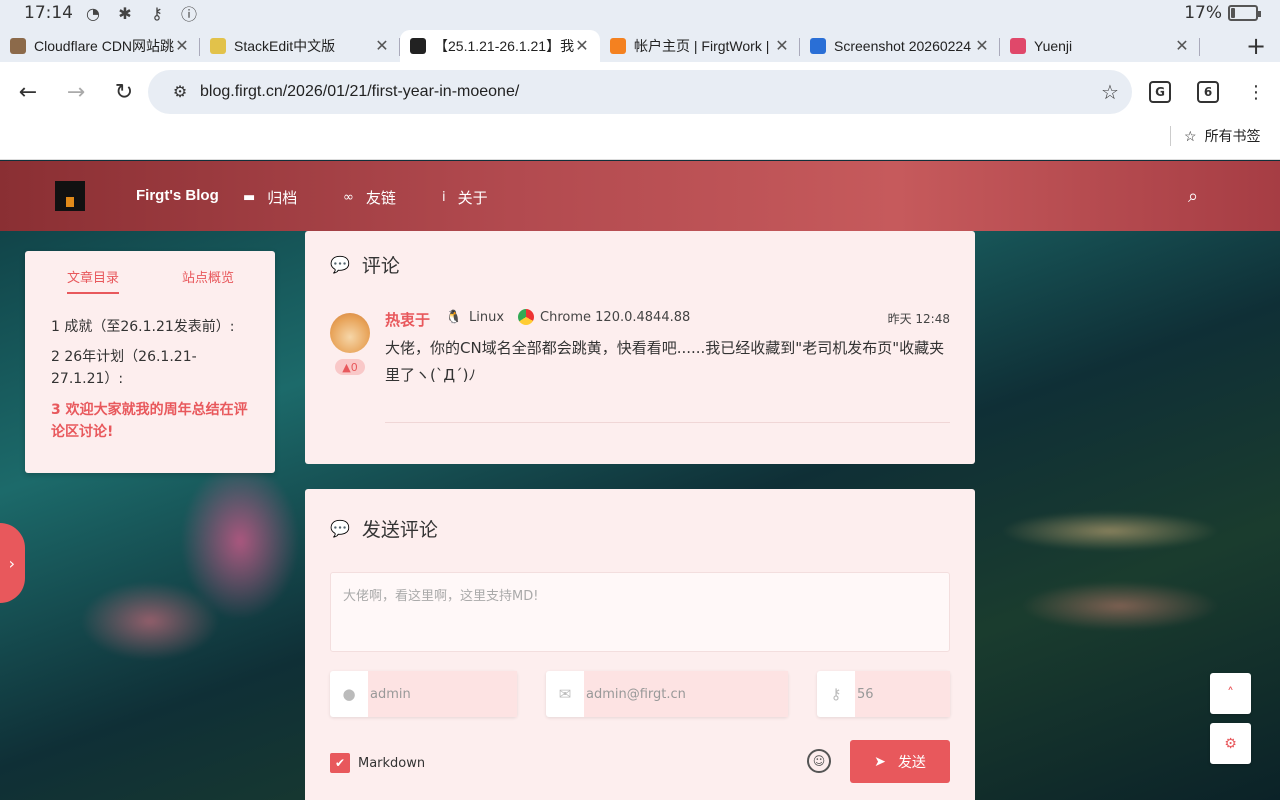 This screenshot has height=800, width=1280. Describe the element at coordinates (208, 276) in the screenshot. I see `tab-site-overview: 站点概览` at that location.